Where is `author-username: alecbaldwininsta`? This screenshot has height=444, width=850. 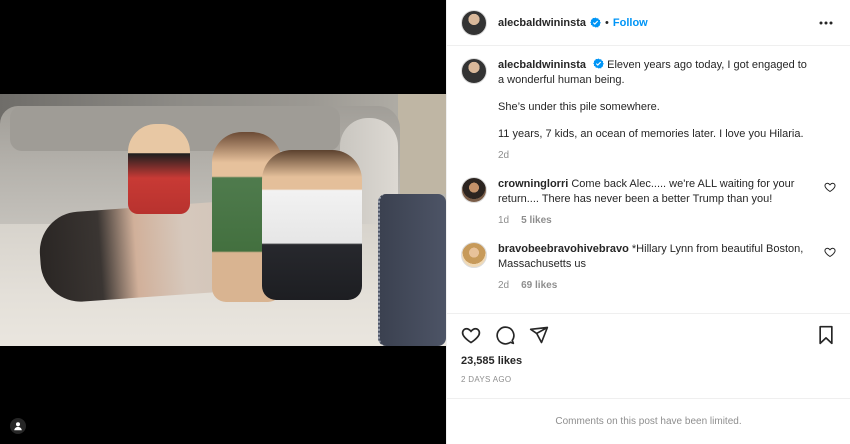 author-username: alecbaldwininsta is located at coordinates (542, 23).